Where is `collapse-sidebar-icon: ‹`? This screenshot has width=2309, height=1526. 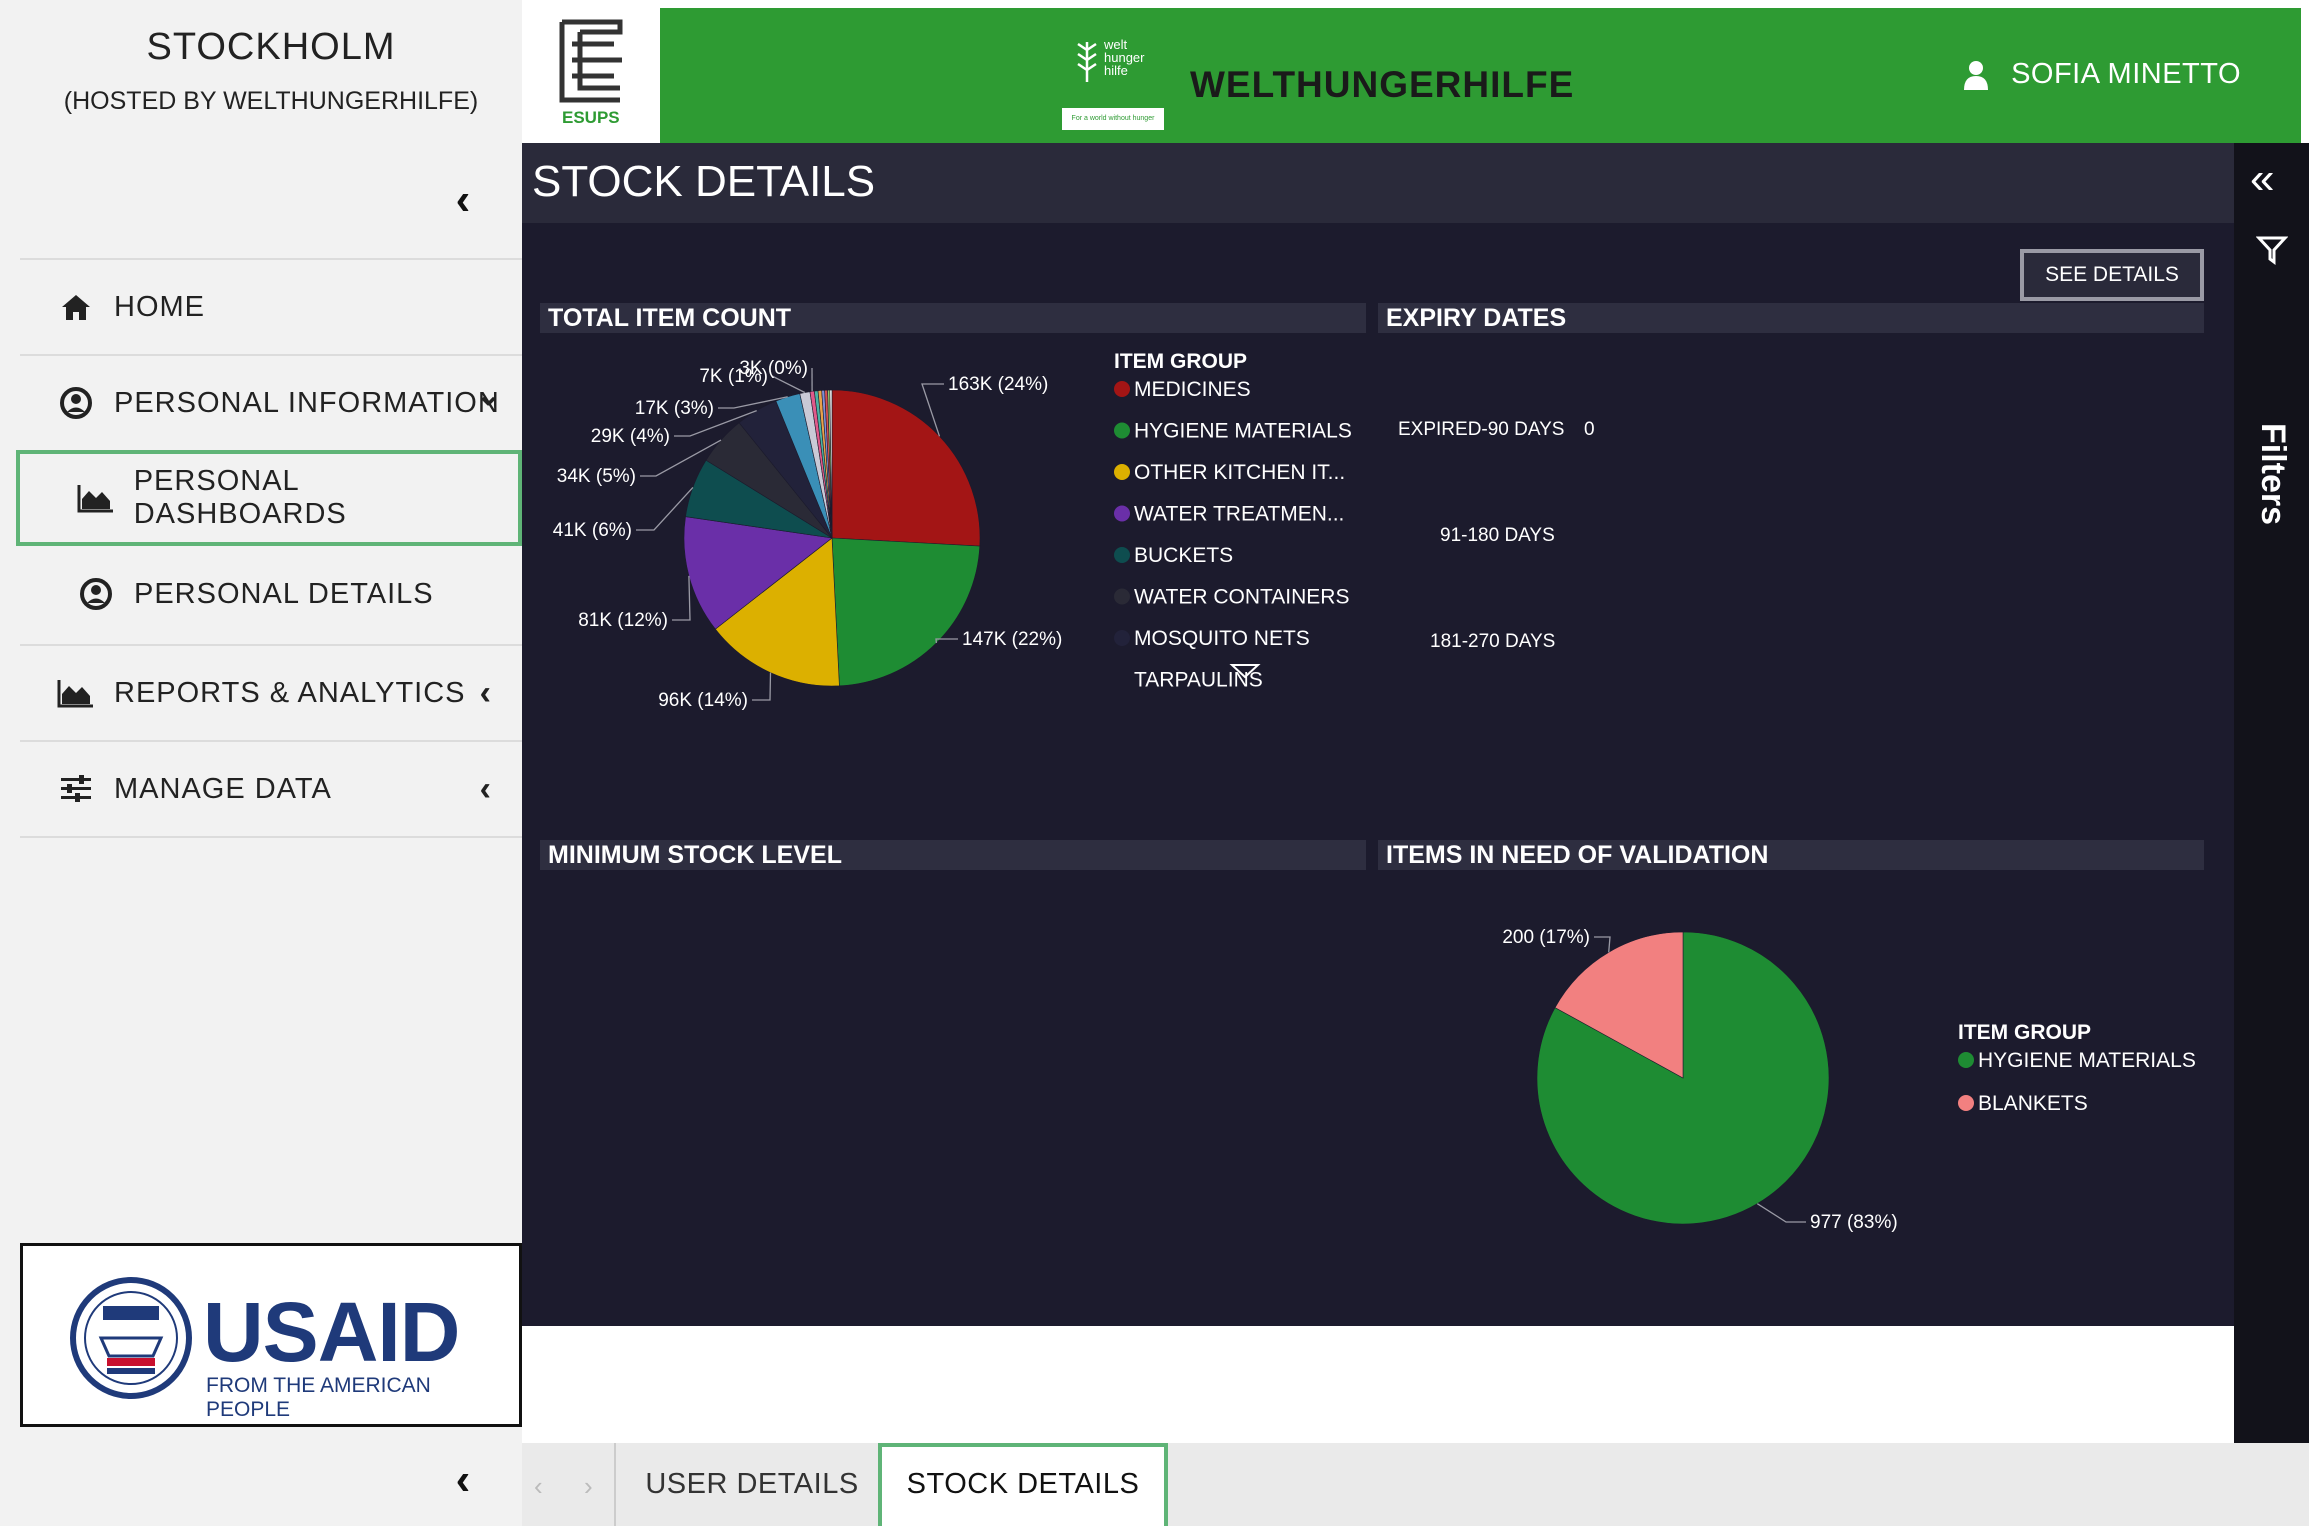 collapse-sidebar-icon: ‹ is located at coordinates (463, 200).